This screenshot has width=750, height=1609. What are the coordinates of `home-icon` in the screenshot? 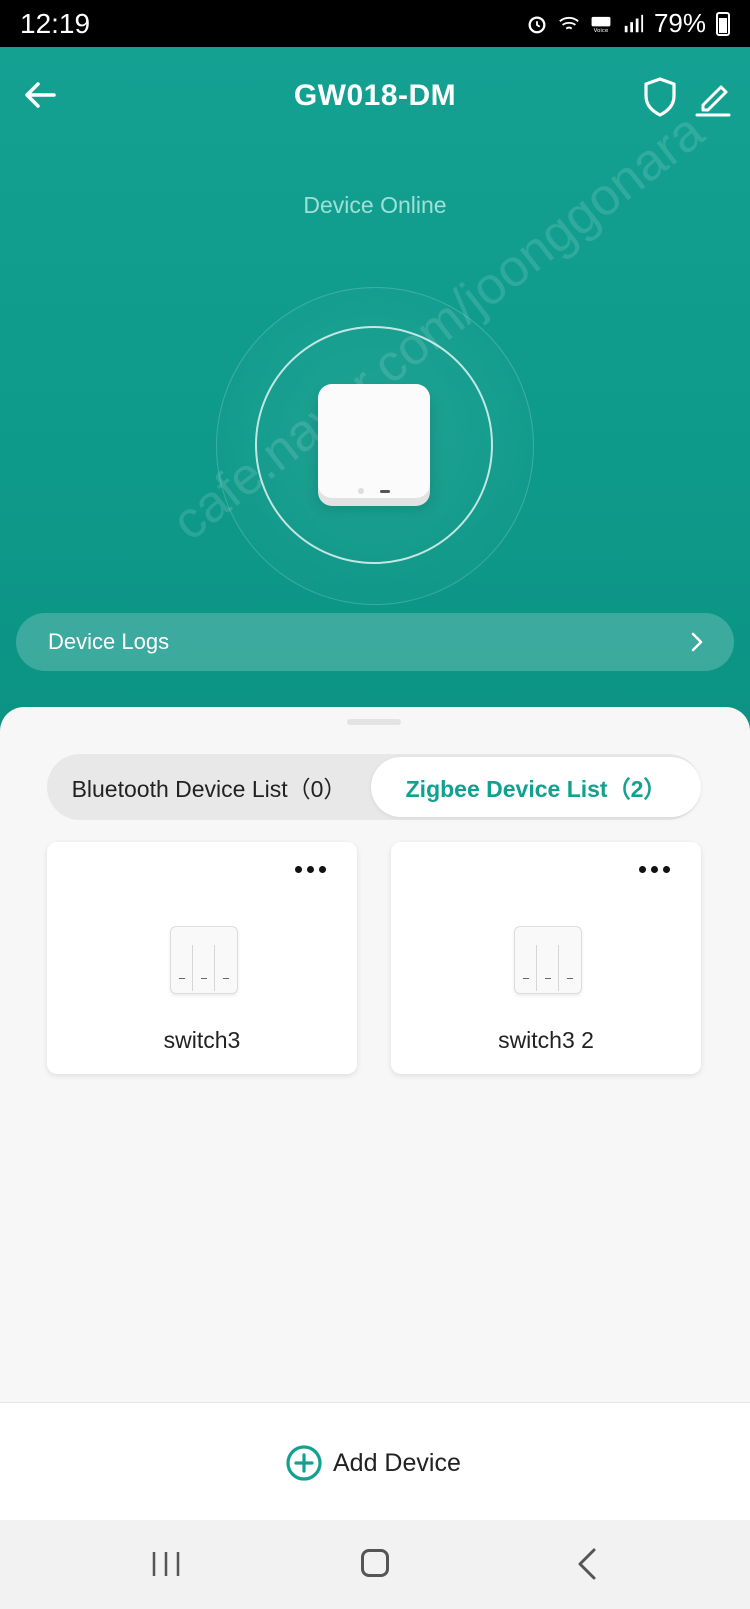 It's located at (375, 1563).